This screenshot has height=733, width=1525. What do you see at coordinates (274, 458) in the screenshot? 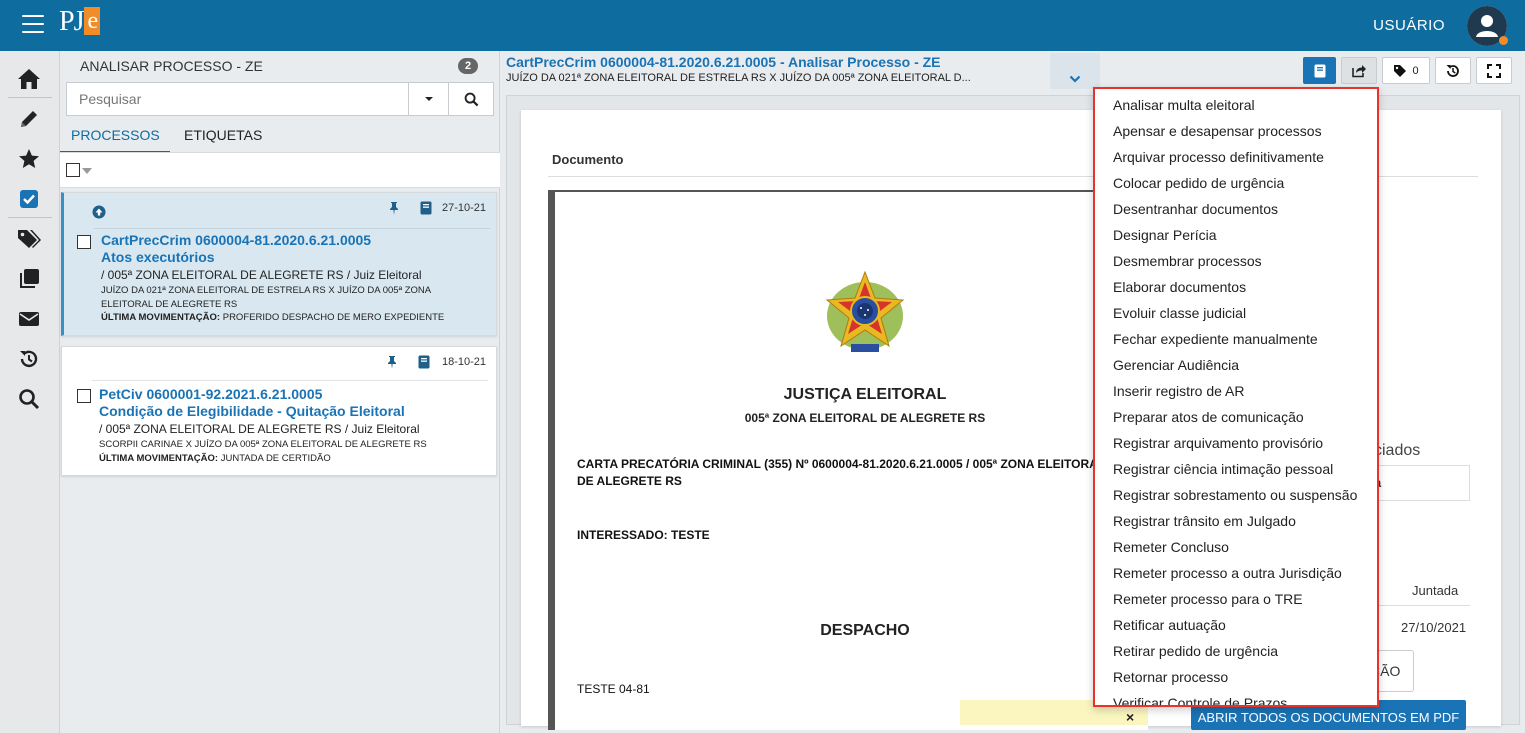
I see `last-movement-value: JUNTADA DE CERTIDÃO` at bounding box center [274, 458].